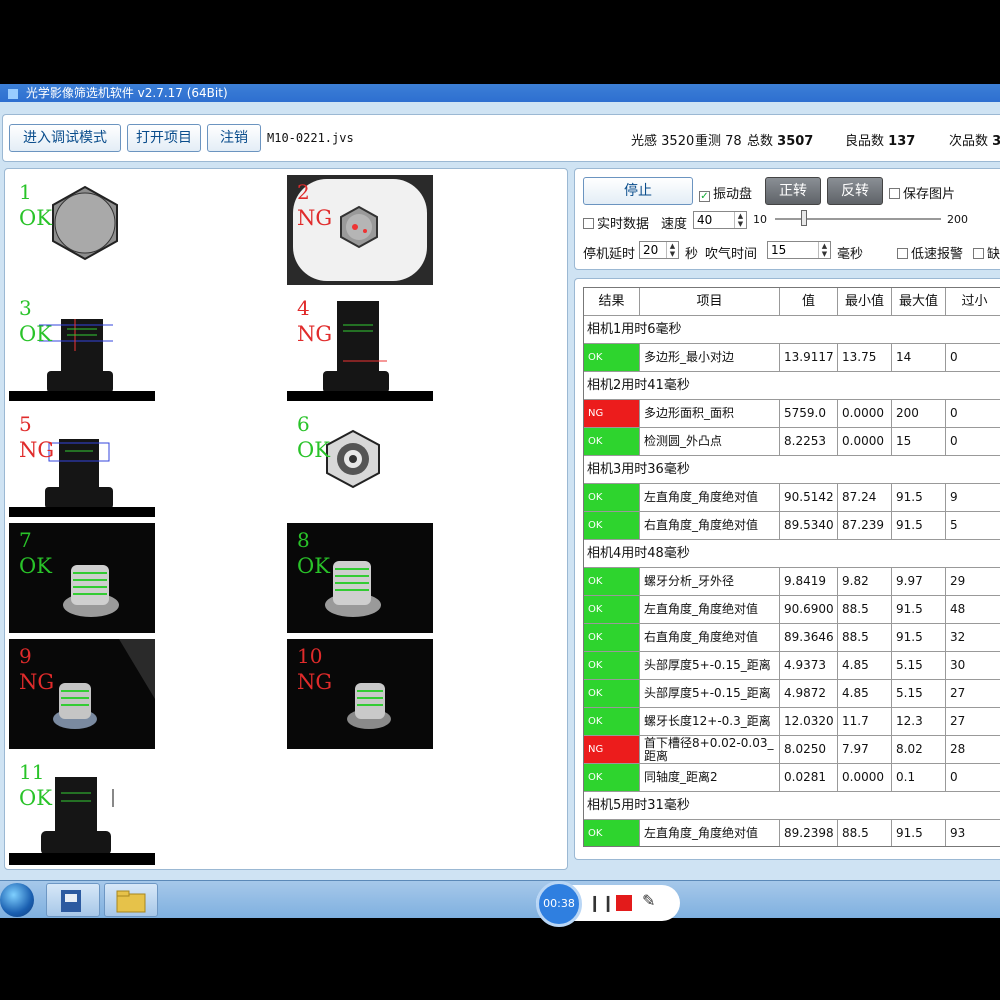 The height and width of the screenshot is (1000, 1000). What do you see at coordinates (760, 219) in the screenshot?
I see `slider-min-label: 10` at bounding box center [760, 219].